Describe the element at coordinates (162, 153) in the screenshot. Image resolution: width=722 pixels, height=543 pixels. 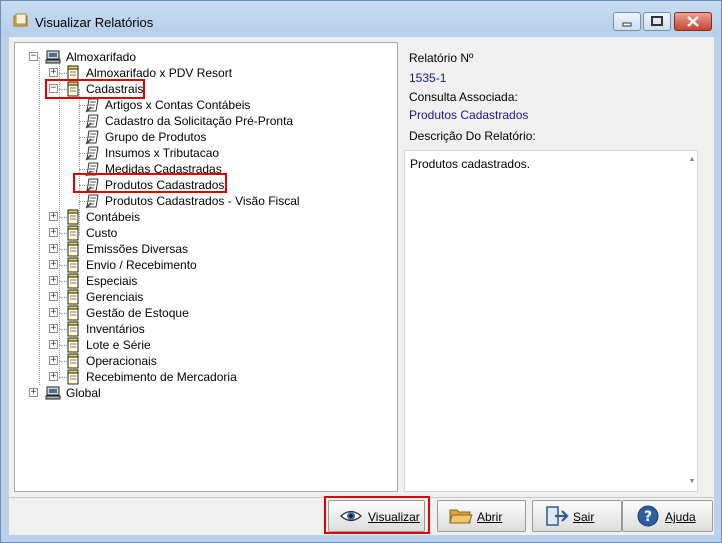
I see `tree-node-label: Insumos x Tributacao` at that location.